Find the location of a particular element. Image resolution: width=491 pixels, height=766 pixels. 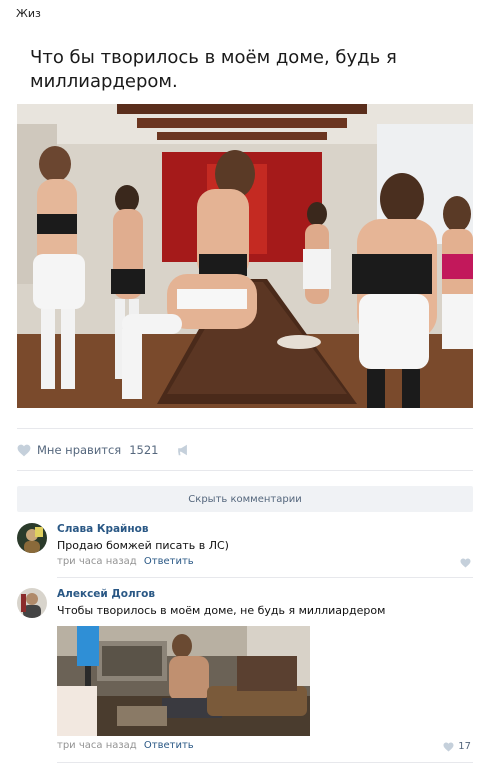

actions-divider is located at coordinates (245, 470).